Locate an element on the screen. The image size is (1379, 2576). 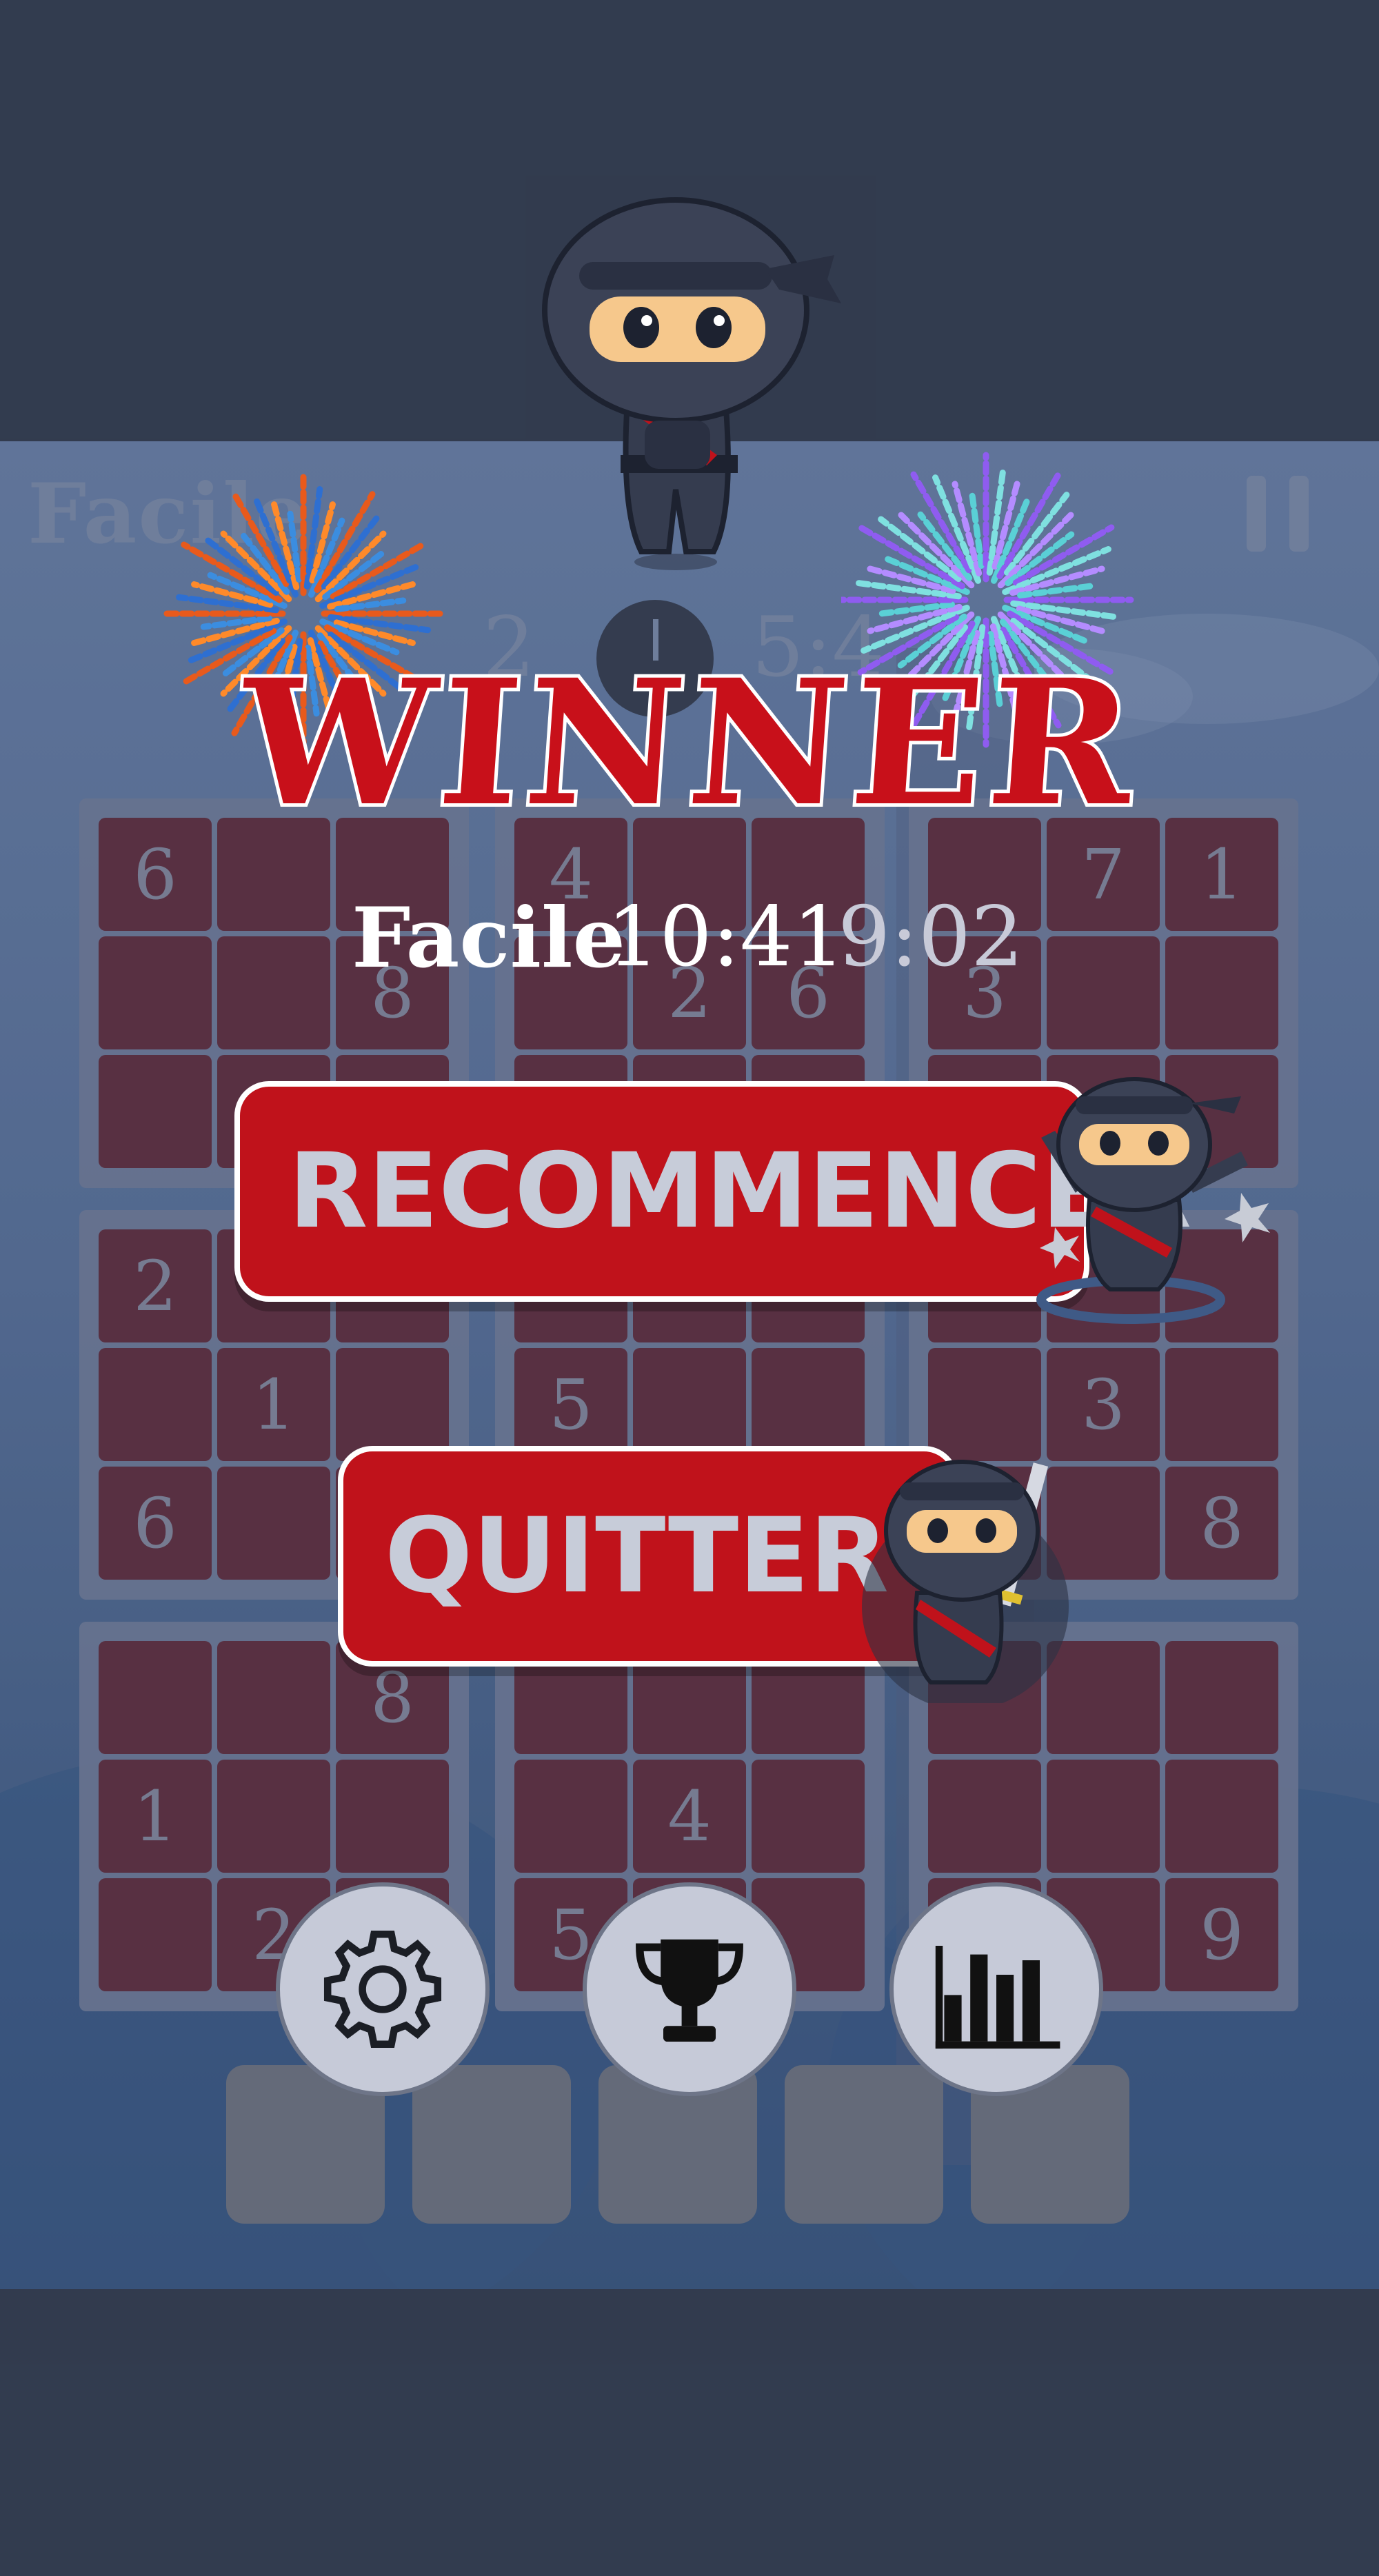
stats-button is located at coordinates (996, 1989).